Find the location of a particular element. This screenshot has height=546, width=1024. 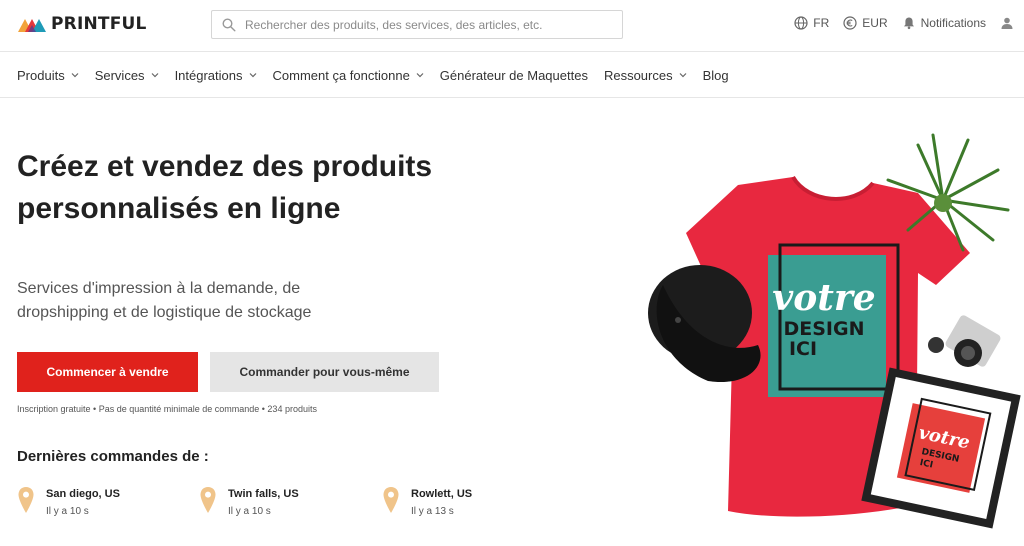

account-button is located at coordinates (1007, 23).